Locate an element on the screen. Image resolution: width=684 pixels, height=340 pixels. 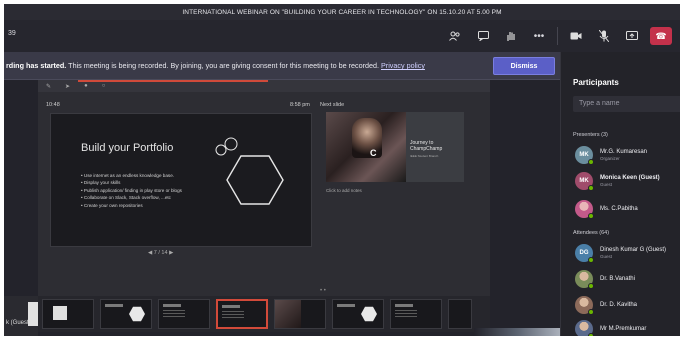
slide-title: Build your Portfolio is located at coordinates (127, 148).